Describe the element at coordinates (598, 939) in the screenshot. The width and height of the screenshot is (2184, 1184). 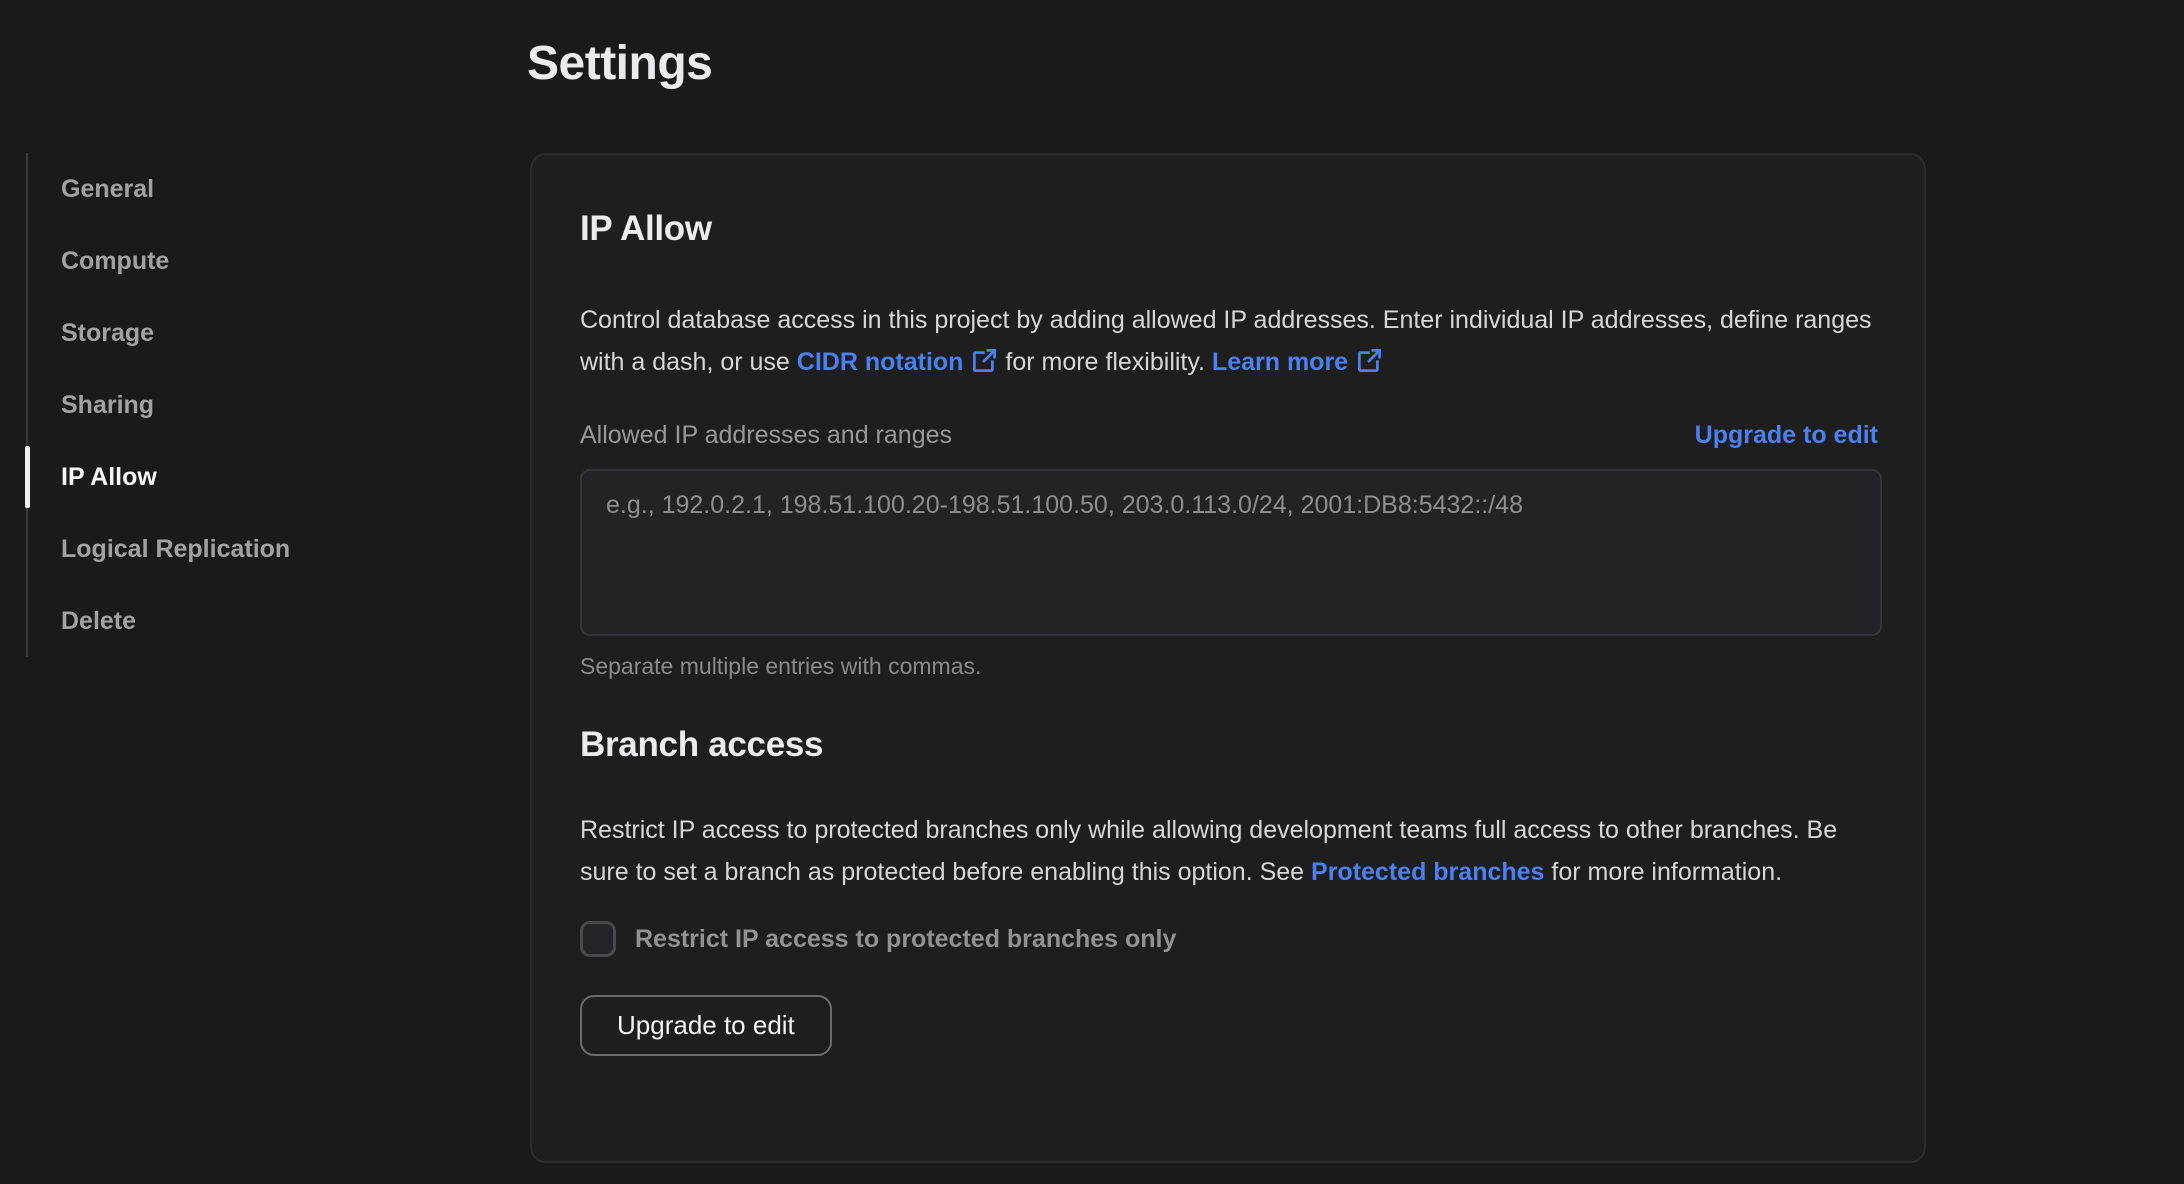
I see `restrict-ip-checkbox` at that location.